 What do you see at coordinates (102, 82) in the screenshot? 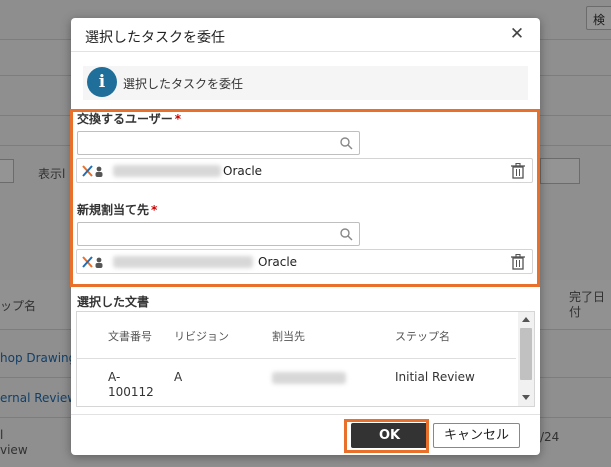
I see `info-icon: i` at bounding box center [102, 82].